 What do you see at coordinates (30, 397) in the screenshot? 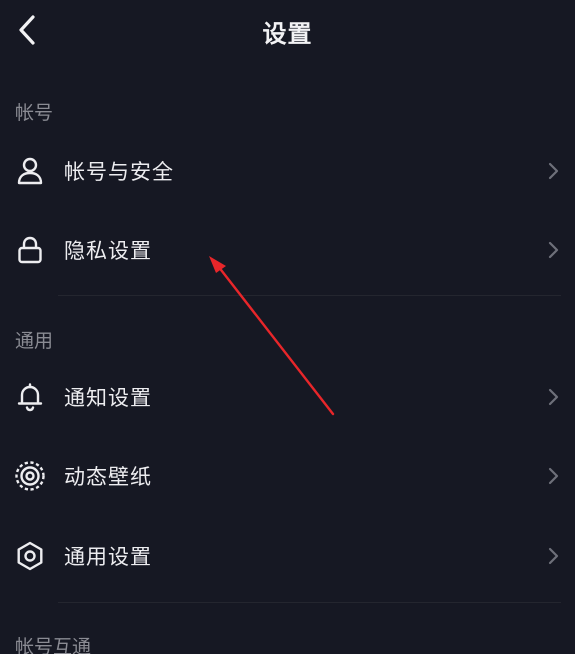
I see `bell-icon` at bounding box center [30, 397].